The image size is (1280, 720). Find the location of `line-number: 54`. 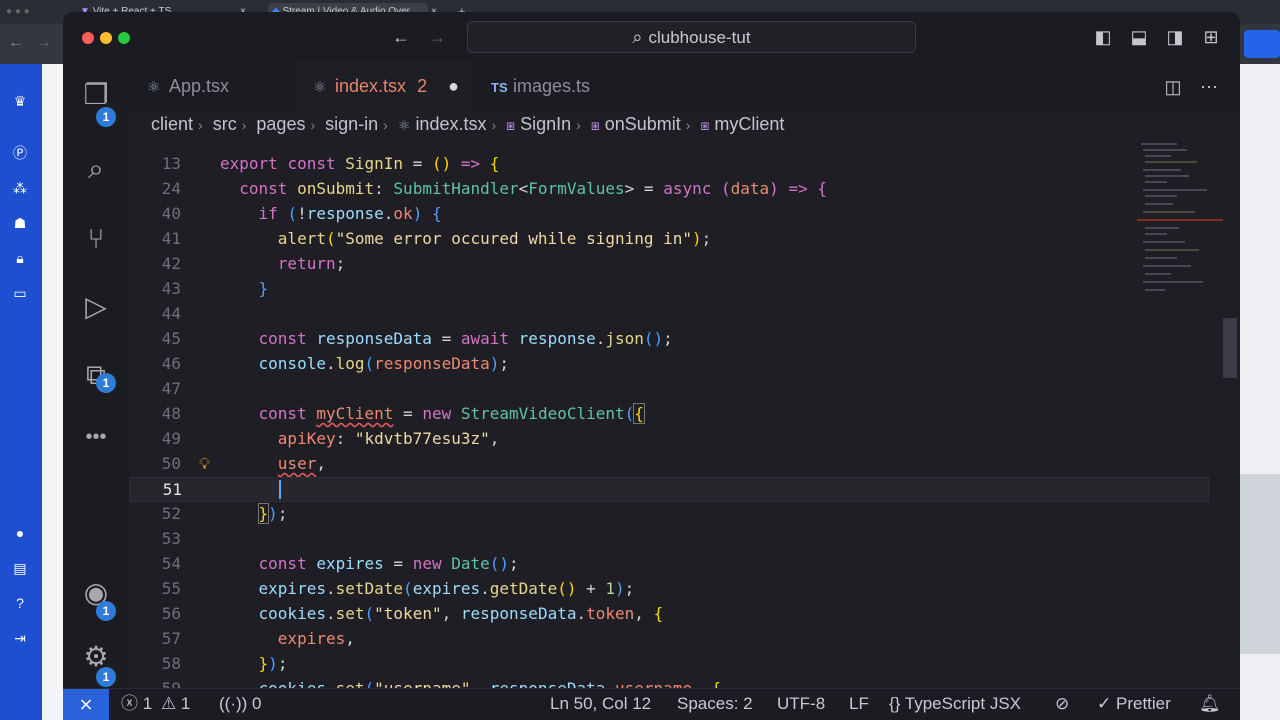

line-number: 54 is located at coordinates (171, 563).